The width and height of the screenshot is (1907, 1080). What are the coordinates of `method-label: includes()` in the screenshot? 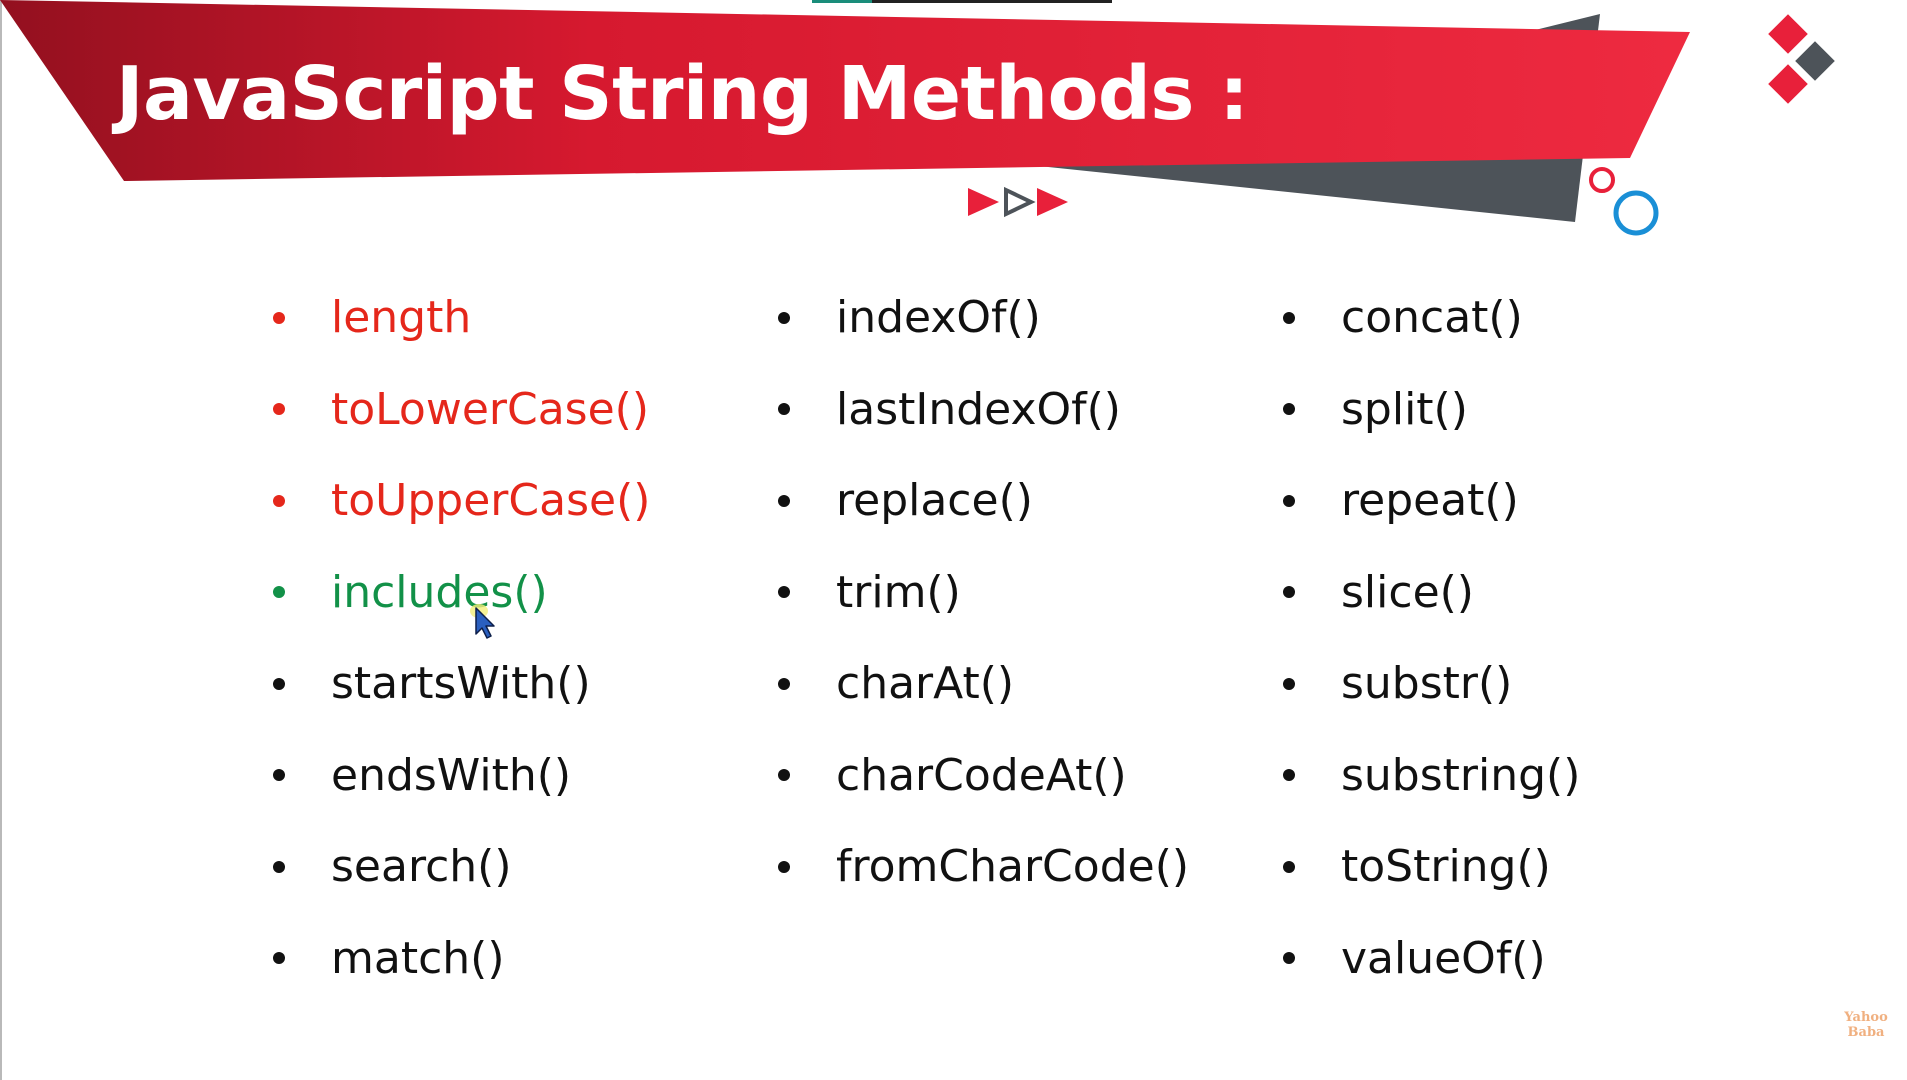 It's located at (439, 592).